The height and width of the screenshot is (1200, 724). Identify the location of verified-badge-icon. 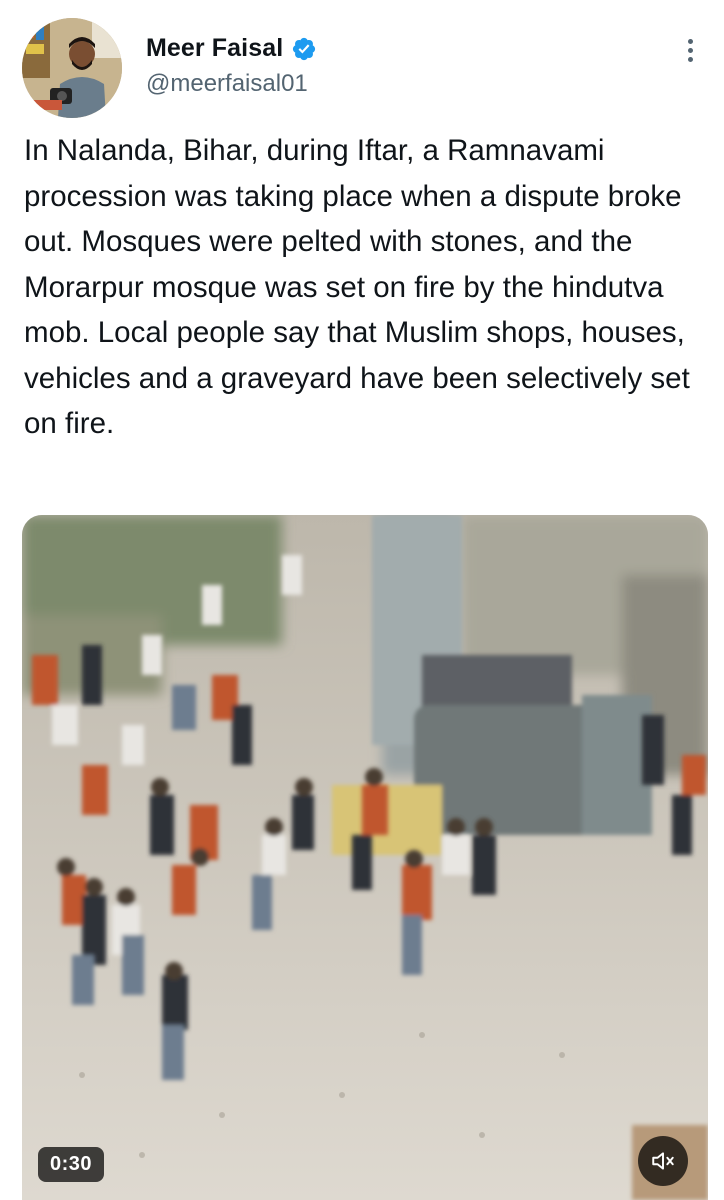
(304, 48).